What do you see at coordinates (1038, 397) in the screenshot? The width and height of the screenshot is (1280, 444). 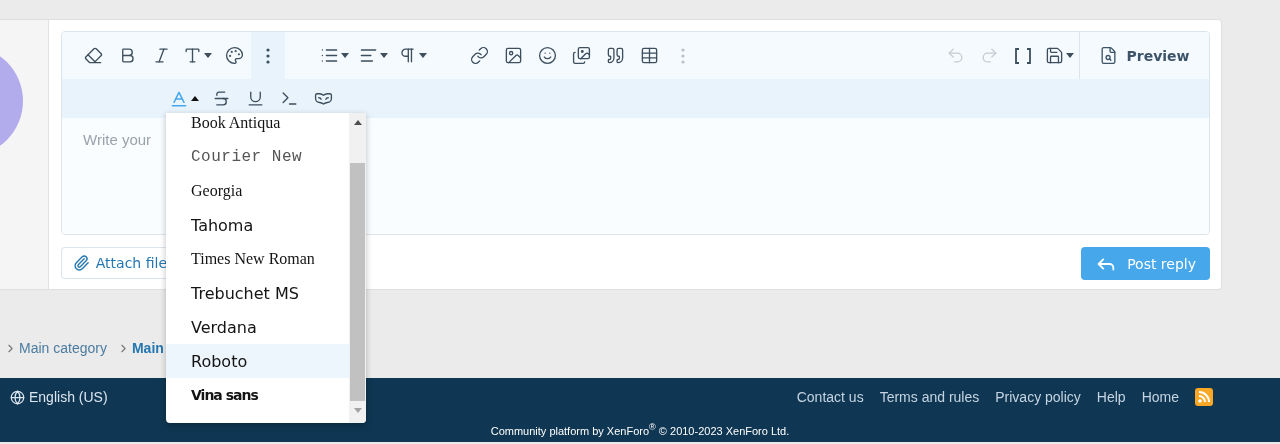 I see `footer-link: Privacy policy` at bounding box center [1038, 397].